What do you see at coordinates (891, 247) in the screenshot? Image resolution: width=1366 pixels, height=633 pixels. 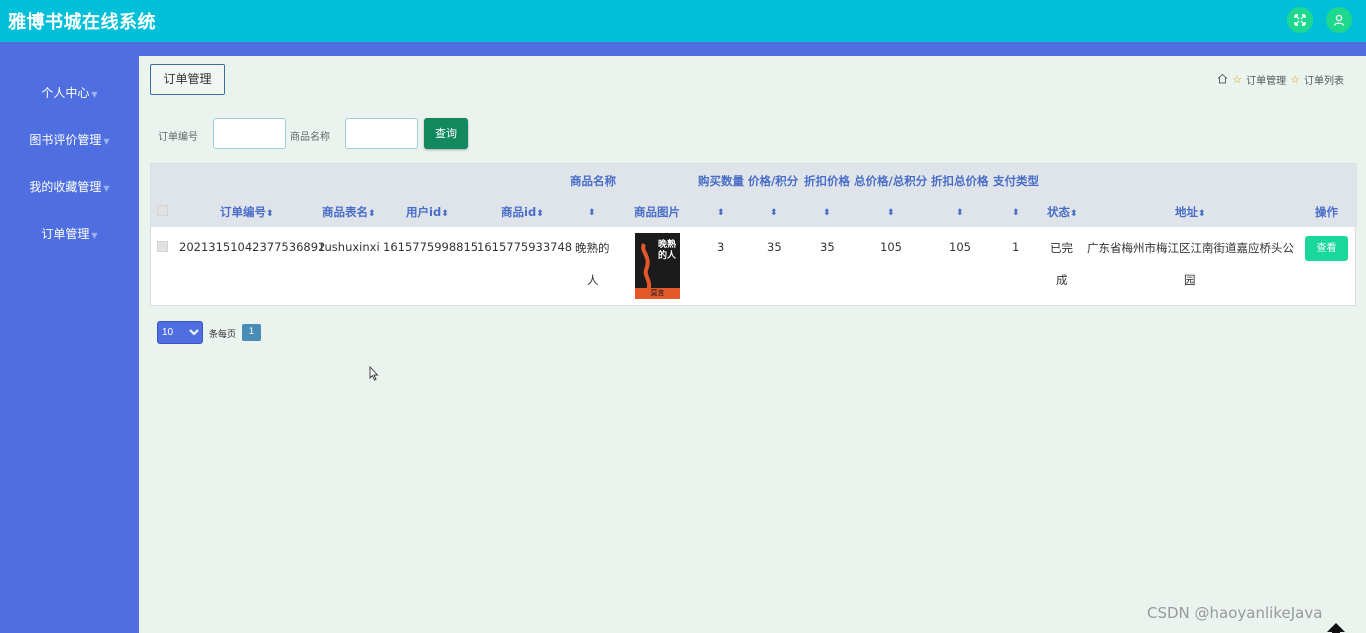 I see `cell-total: 105` at bounding box center [891, 247].